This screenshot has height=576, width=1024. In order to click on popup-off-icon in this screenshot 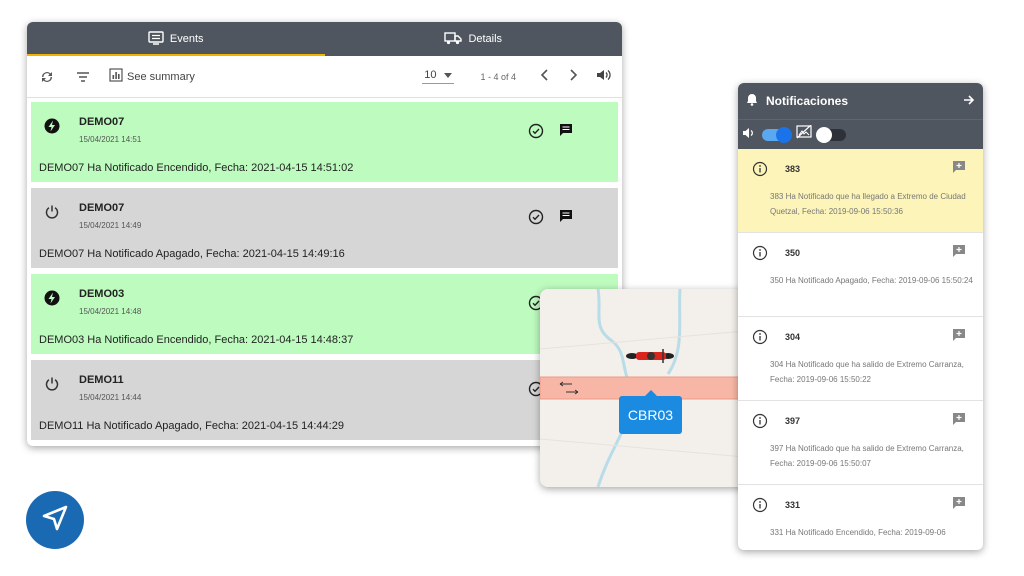, I will do `click(804, 134)`.